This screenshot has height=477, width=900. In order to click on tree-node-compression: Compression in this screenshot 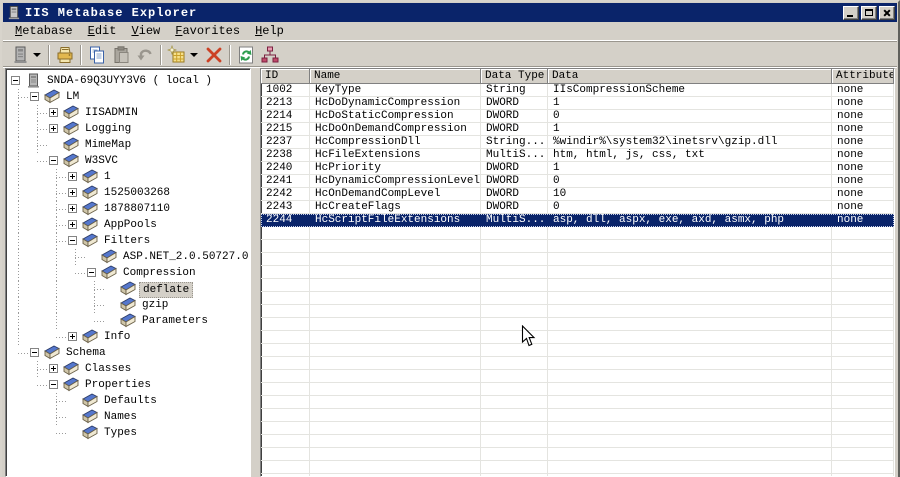, I will do `click(128, 273)`.